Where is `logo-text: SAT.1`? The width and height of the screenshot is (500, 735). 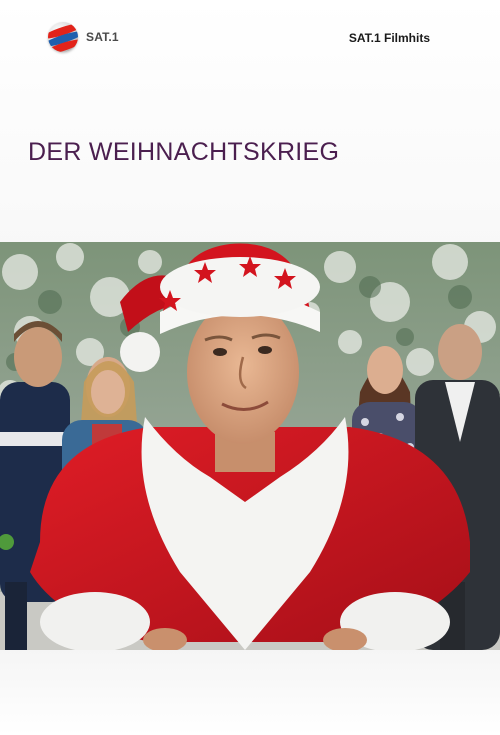 logo-text: SAT.1 is located at coordinates (102, 37).